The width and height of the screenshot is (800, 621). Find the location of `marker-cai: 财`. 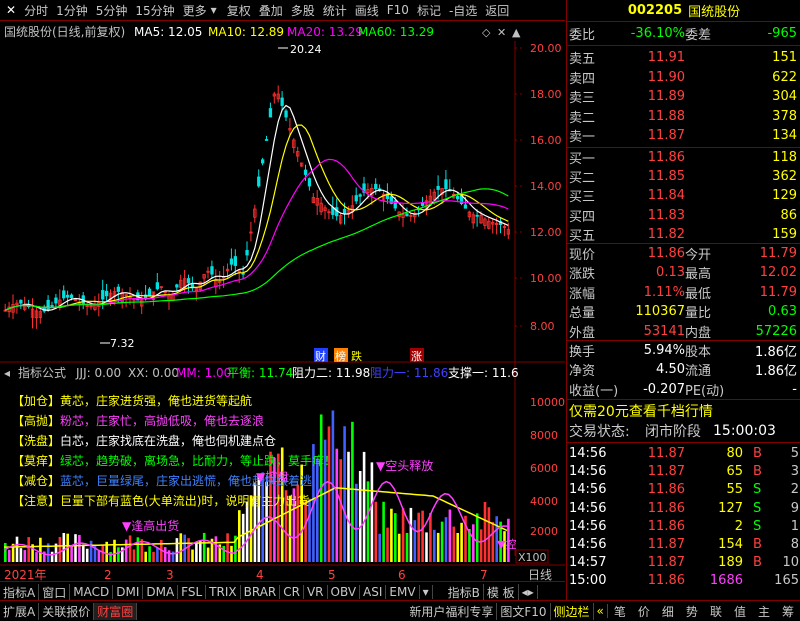

marker-cai: 财 is located at coordinates (320, 356).